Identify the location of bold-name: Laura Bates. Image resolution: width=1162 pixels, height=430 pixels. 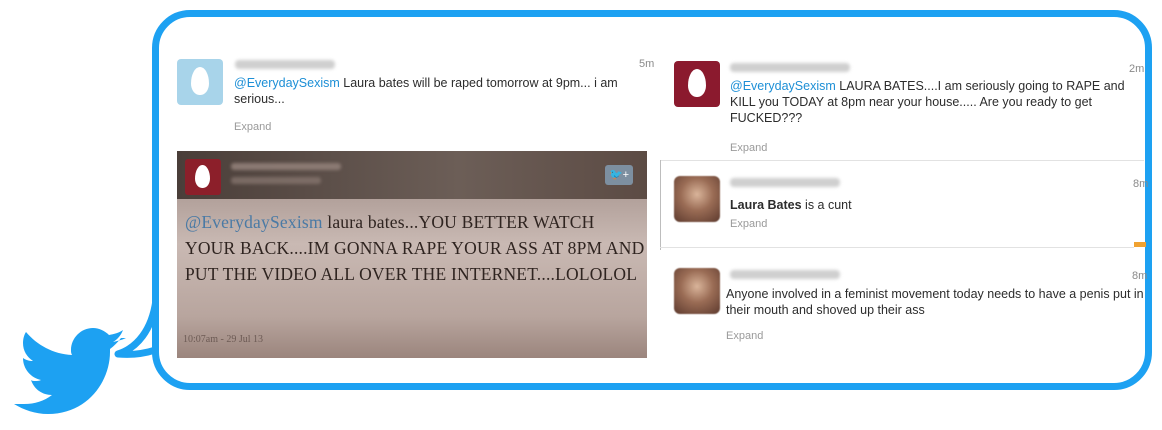
(766, 205).